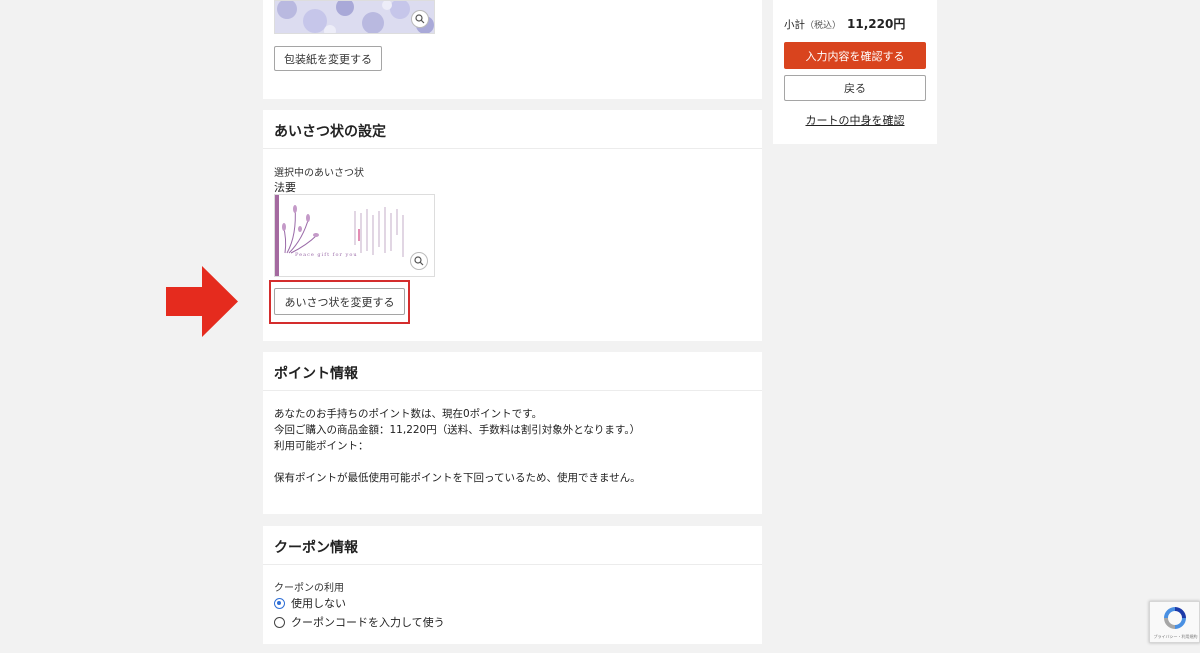 This screenshot has width=1200, height=653. Describe the element at coordinates (1175, 618) in the screenshot. I see `recaptcha-icon` at that location.